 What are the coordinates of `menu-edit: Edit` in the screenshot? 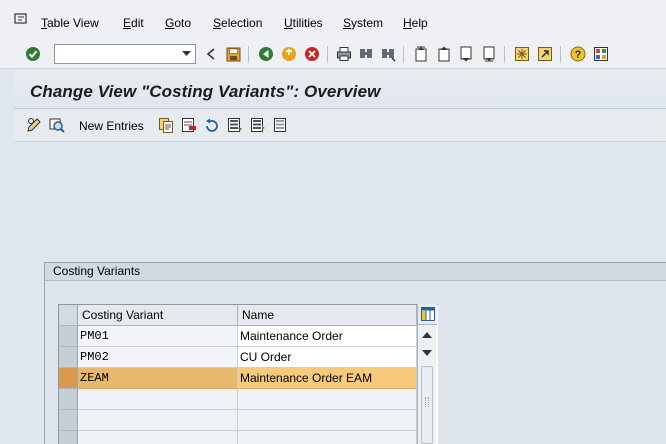 It's located at (133, 23).